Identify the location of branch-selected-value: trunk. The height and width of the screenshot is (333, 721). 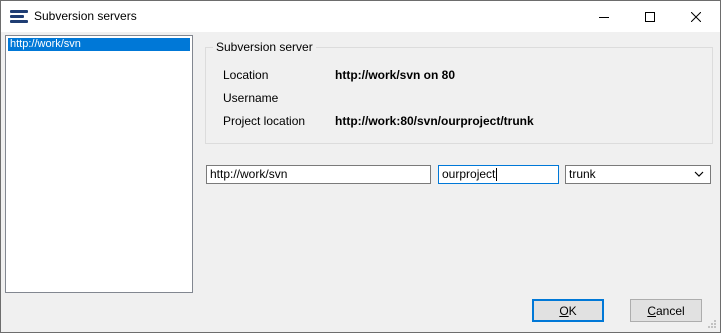
(582, 174).